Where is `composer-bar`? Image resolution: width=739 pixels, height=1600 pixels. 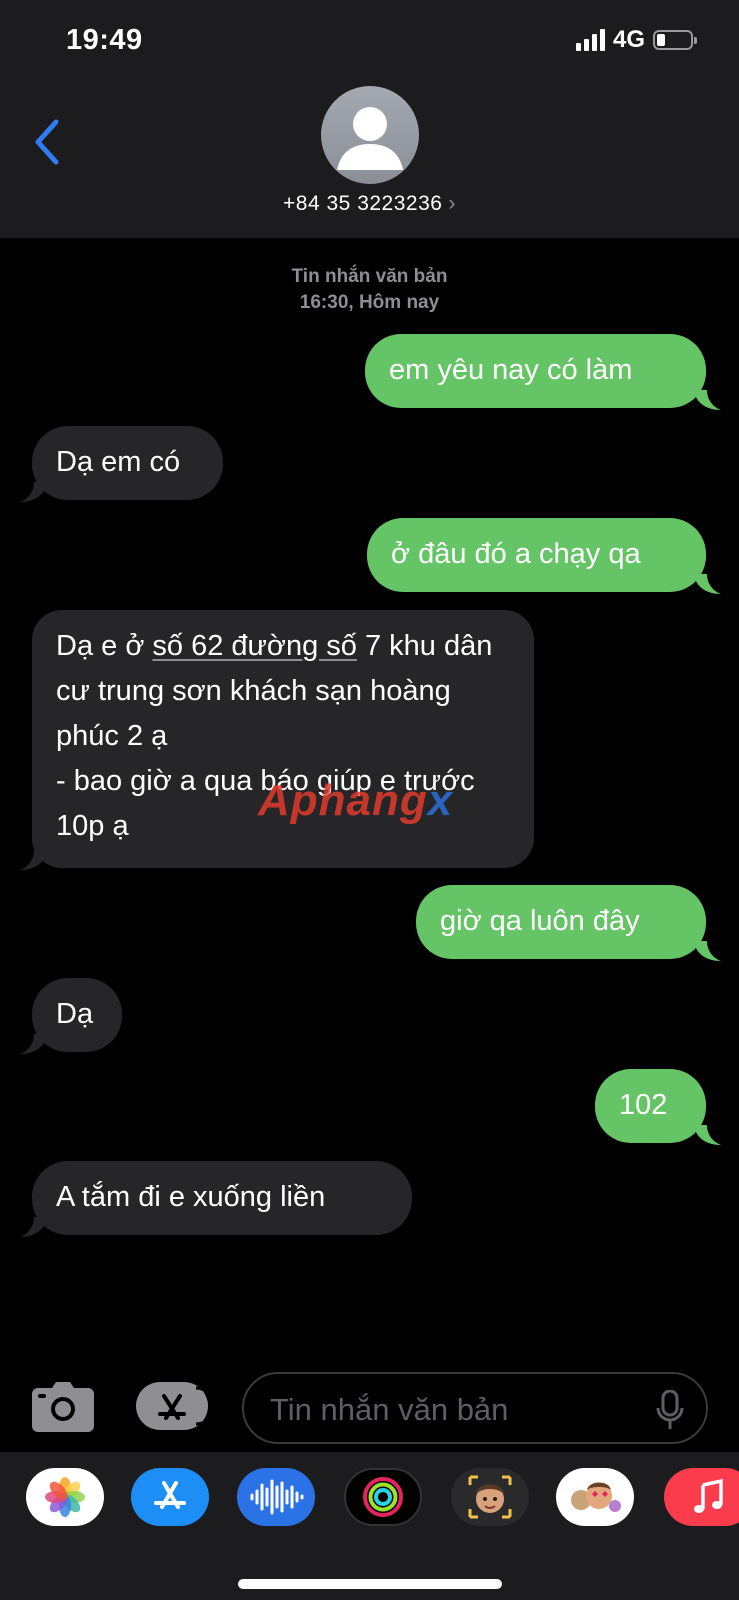 composer-bar is located at coordinates (369, 1405).